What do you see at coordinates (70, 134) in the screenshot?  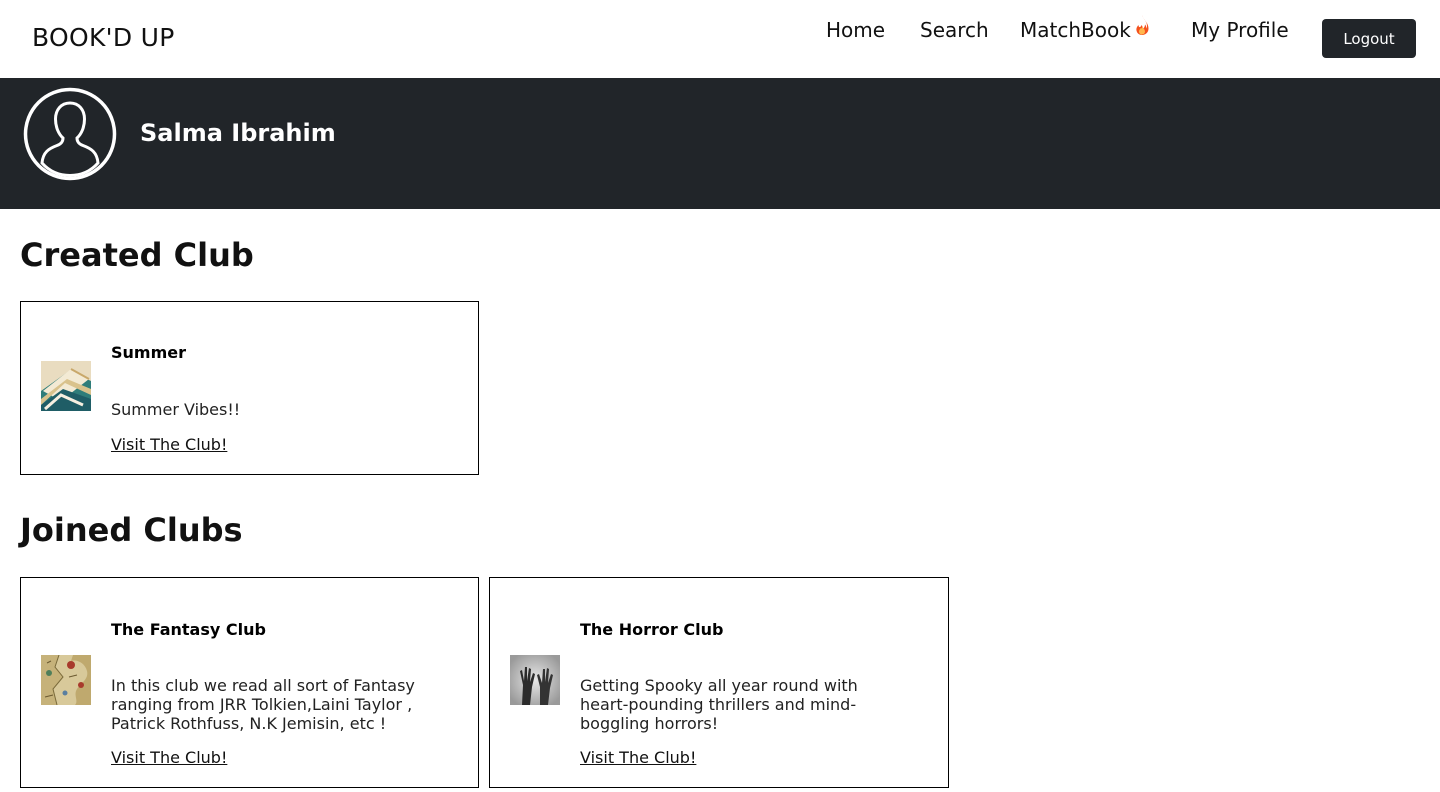 I see `user-silhouette-icon` at bounding box center [70, 134].